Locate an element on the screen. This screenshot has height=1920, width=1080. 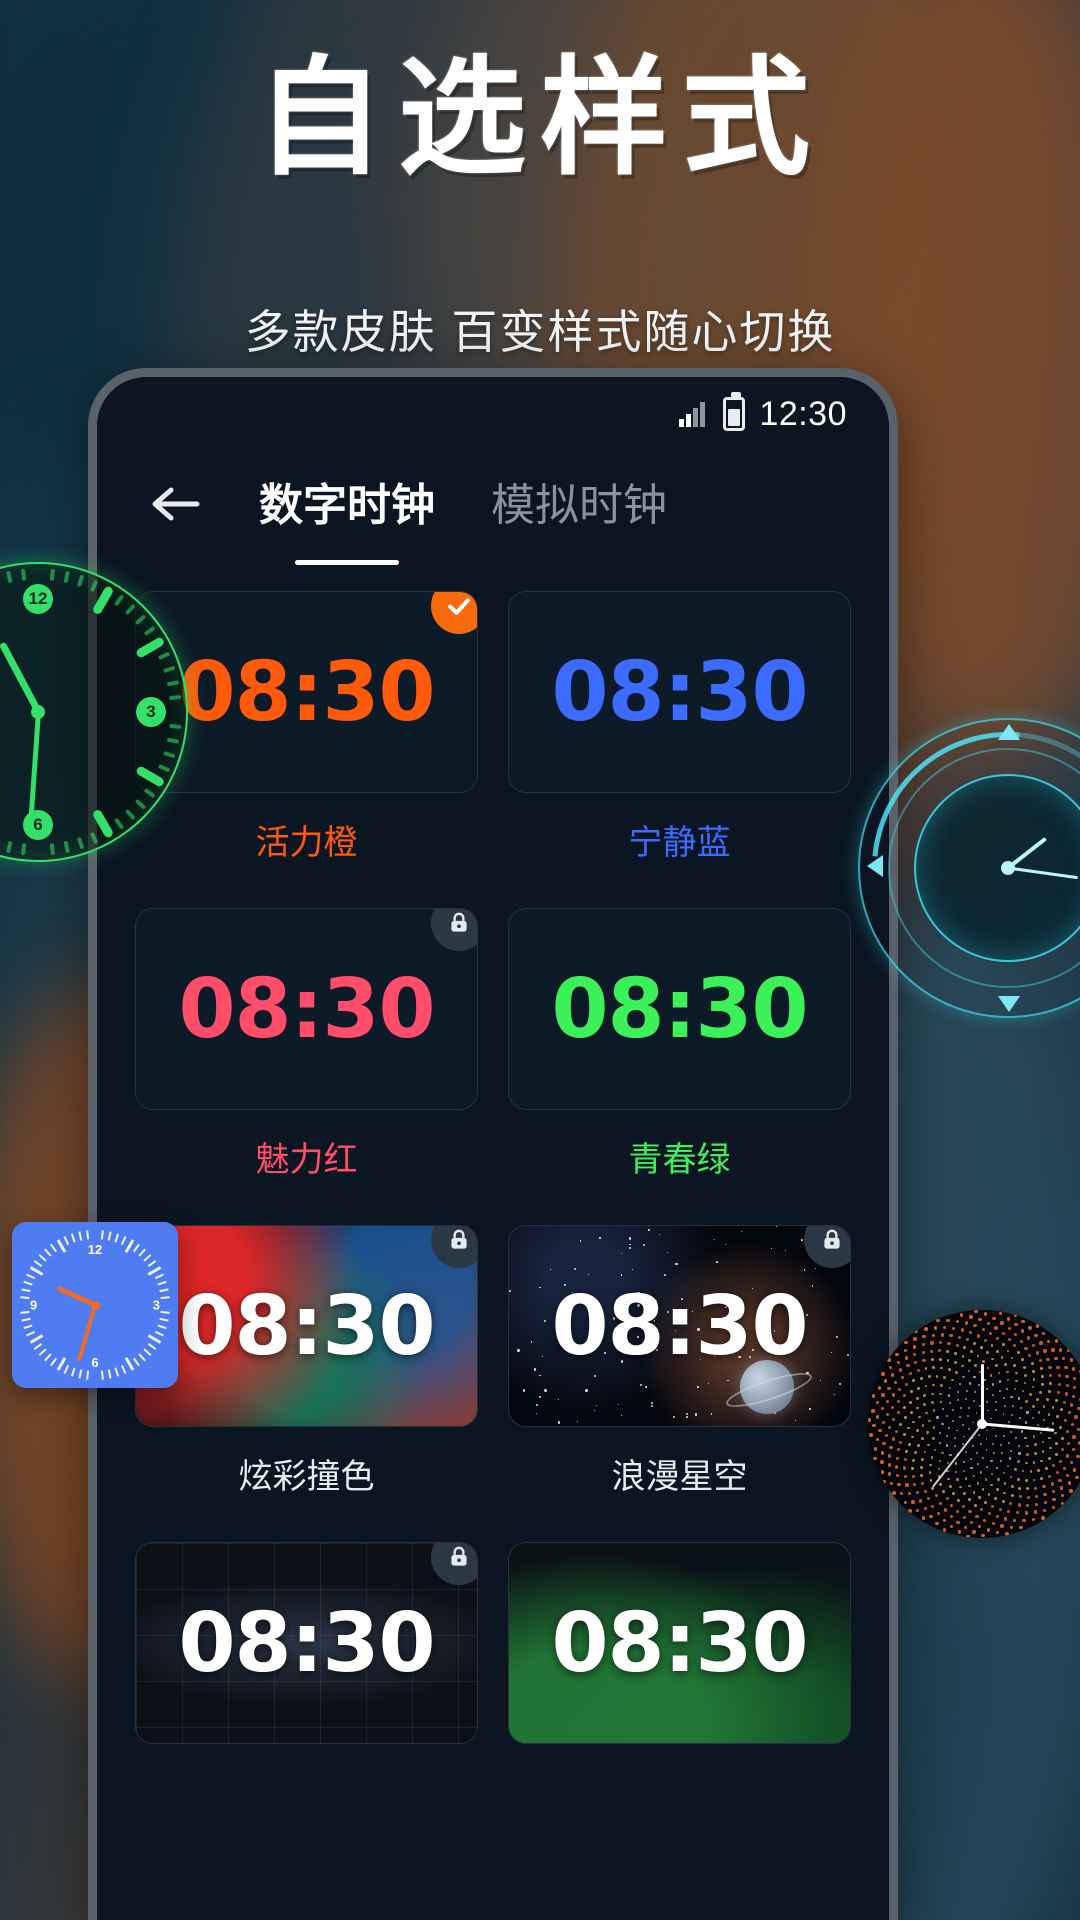
check-icon is located at coordinates (454, 613).